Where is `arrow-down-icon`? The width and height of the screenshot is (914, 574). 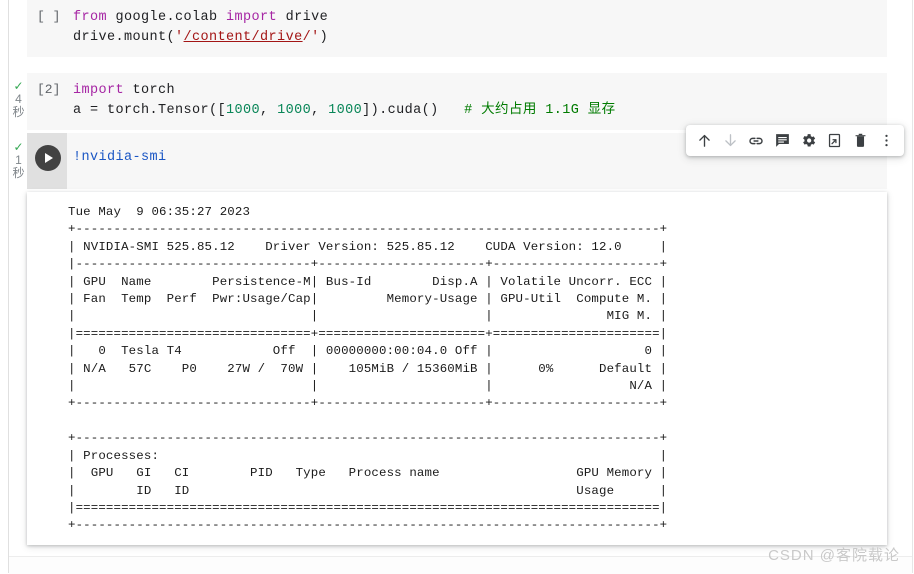 arrow-down-icon is located at coordinates (730, 140).